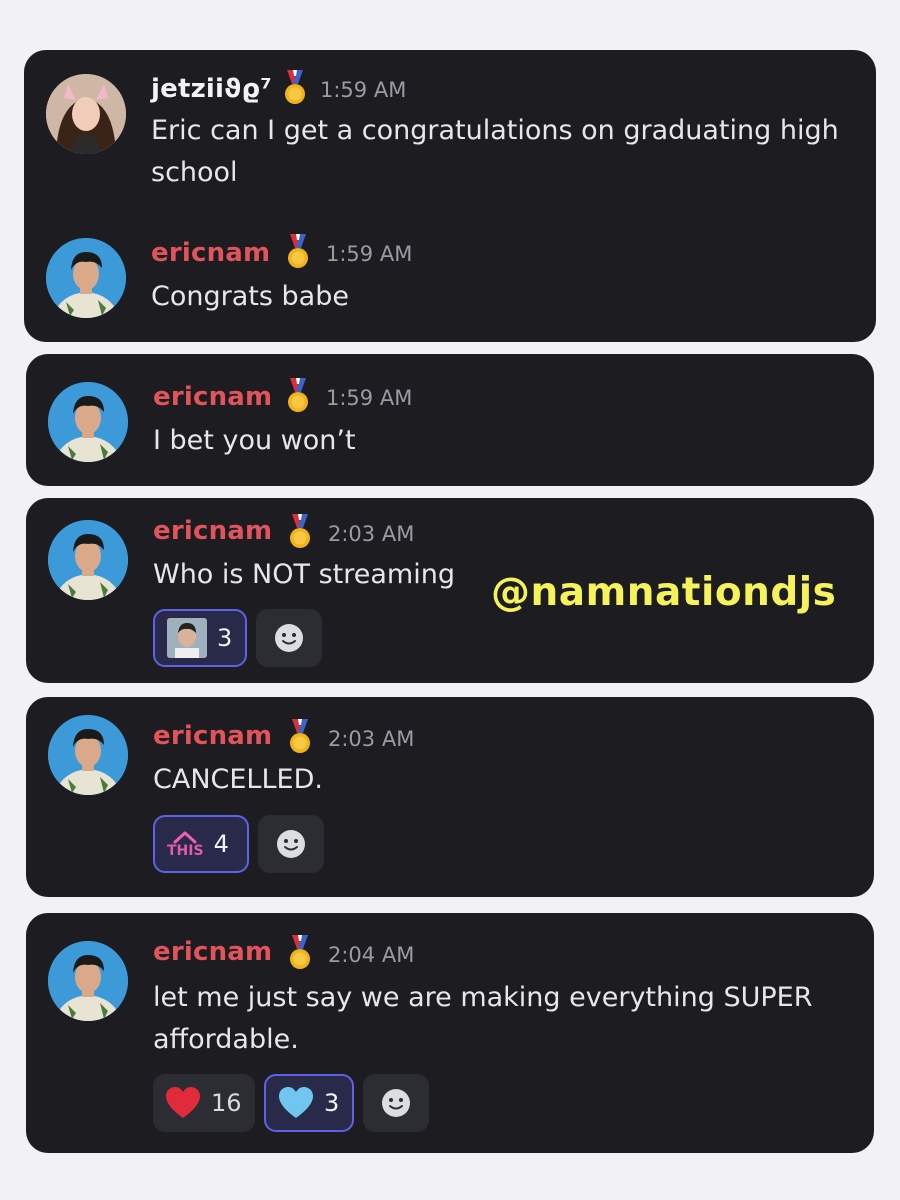 The image size is (900, 1200). Describe the element at coordinates (296, 1102) in the screenshot. I see `light-blue-heart-icon` at that location.